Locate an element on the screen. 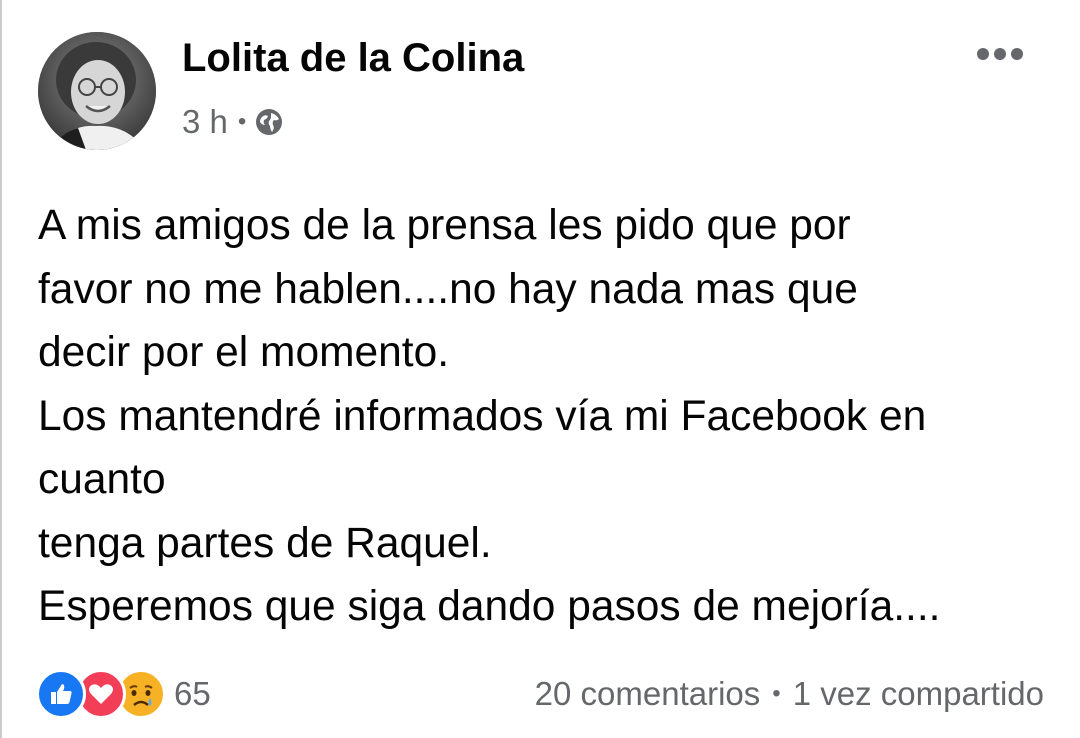 The height and width of the screenshot is (738, 1080). post-text-line: tenga partes de Raquel. is located at coordinates (265, 543).